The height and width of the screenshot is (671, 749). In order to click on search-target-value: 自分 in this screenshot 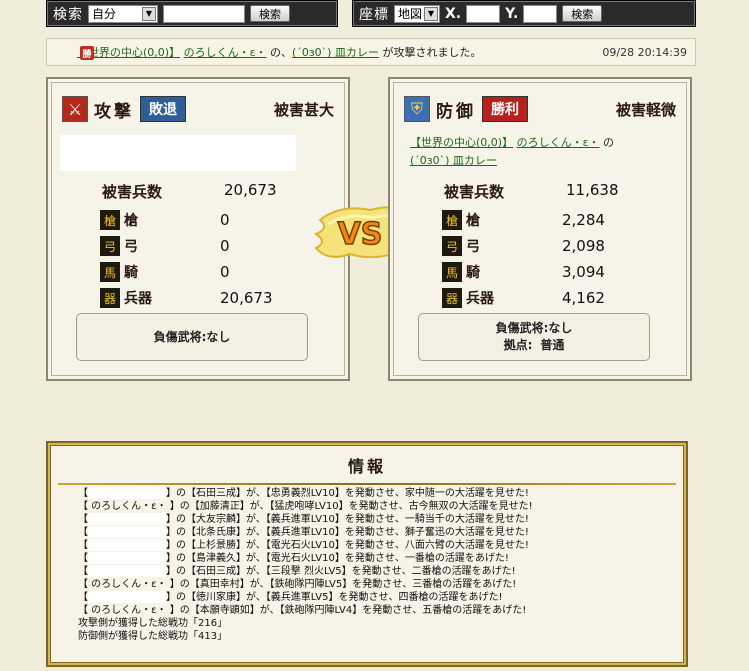, I will do `click(104, 14)`.